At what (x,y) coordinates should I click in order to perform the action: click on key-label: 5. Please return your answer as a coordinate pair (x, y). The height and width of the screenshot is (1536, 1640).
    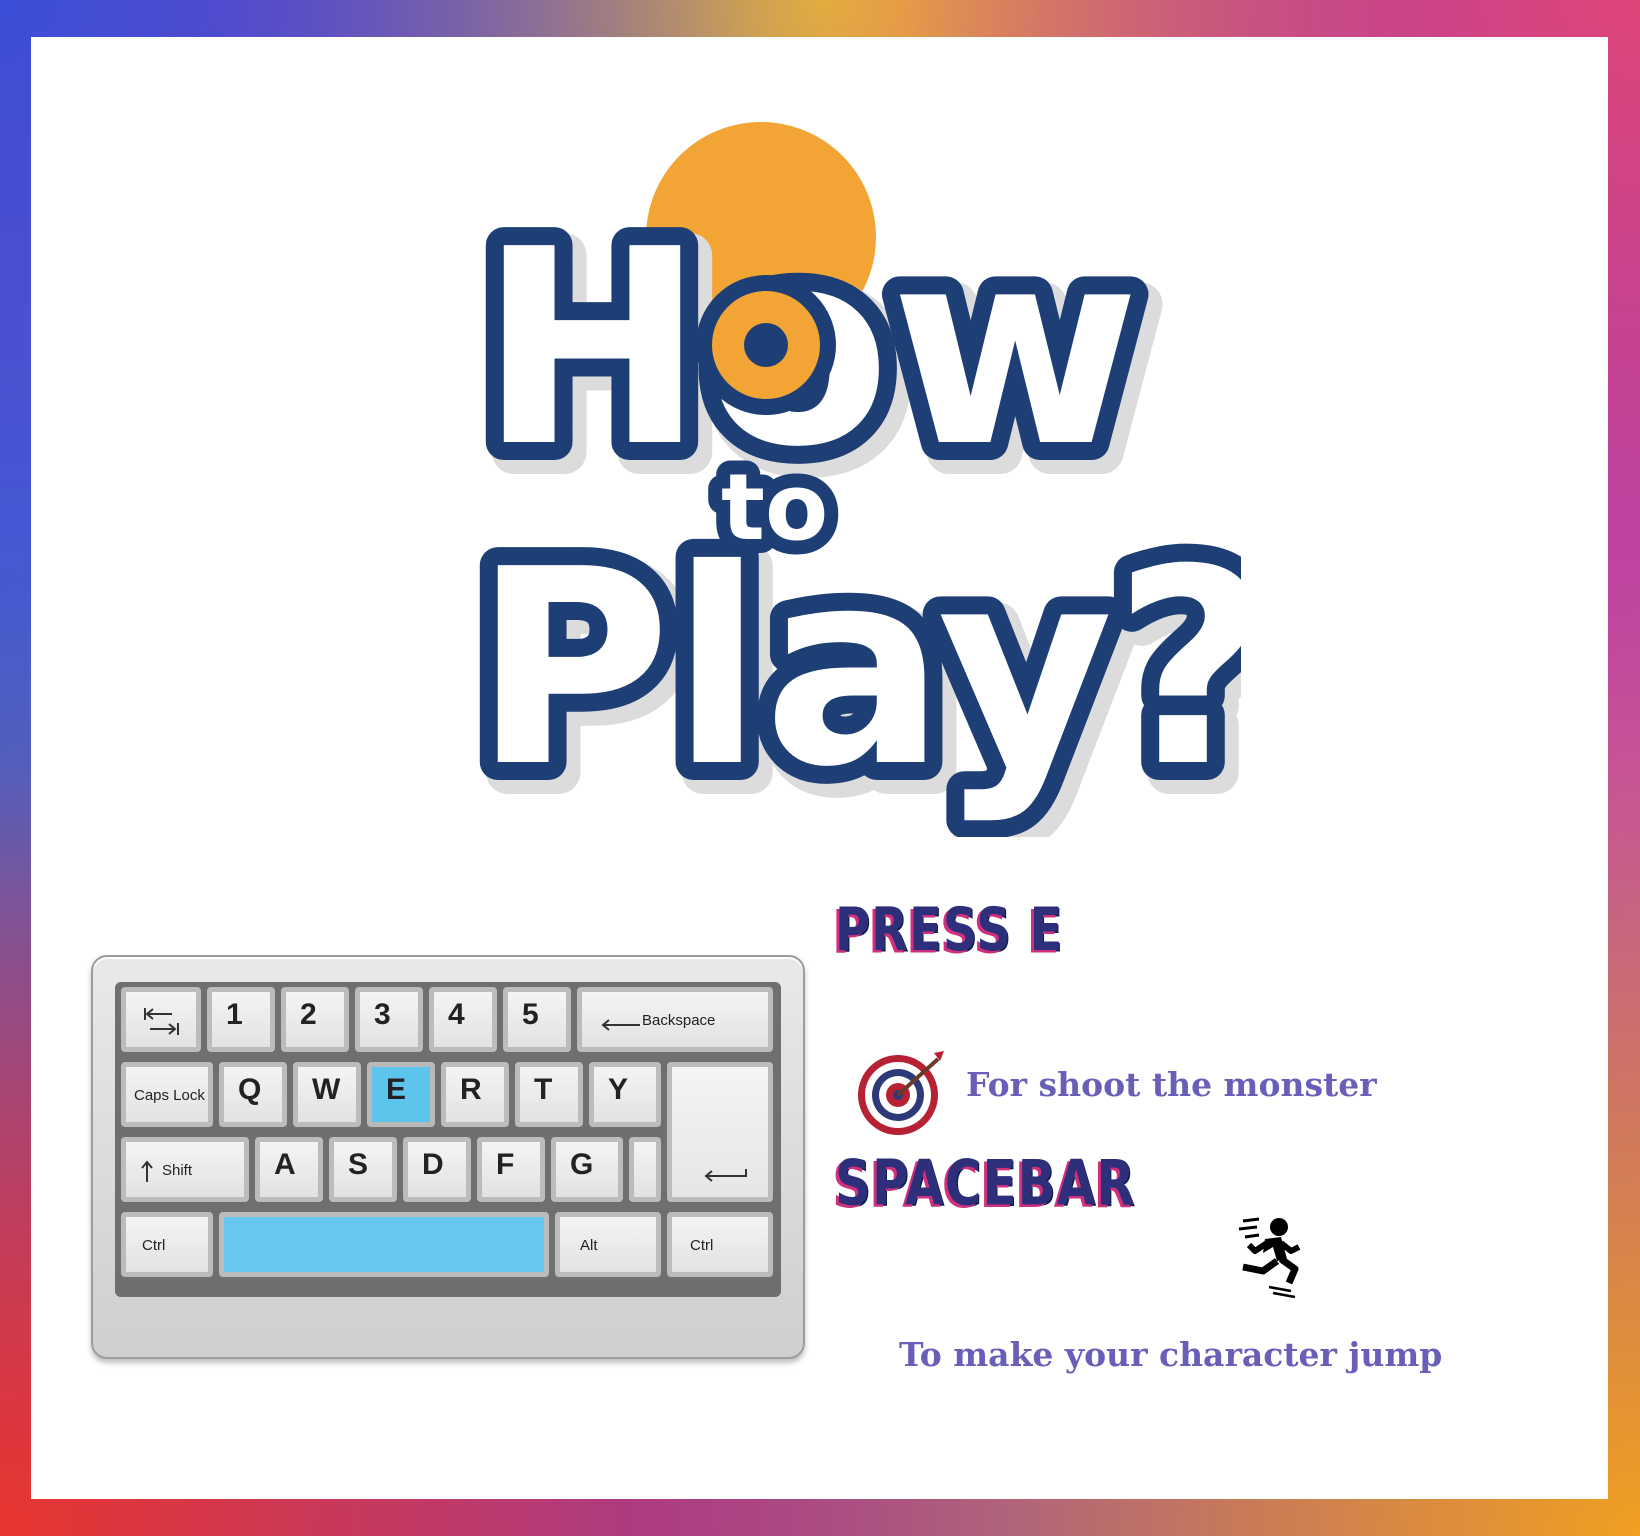
    Looking at the image, I should click on (530, 1014).